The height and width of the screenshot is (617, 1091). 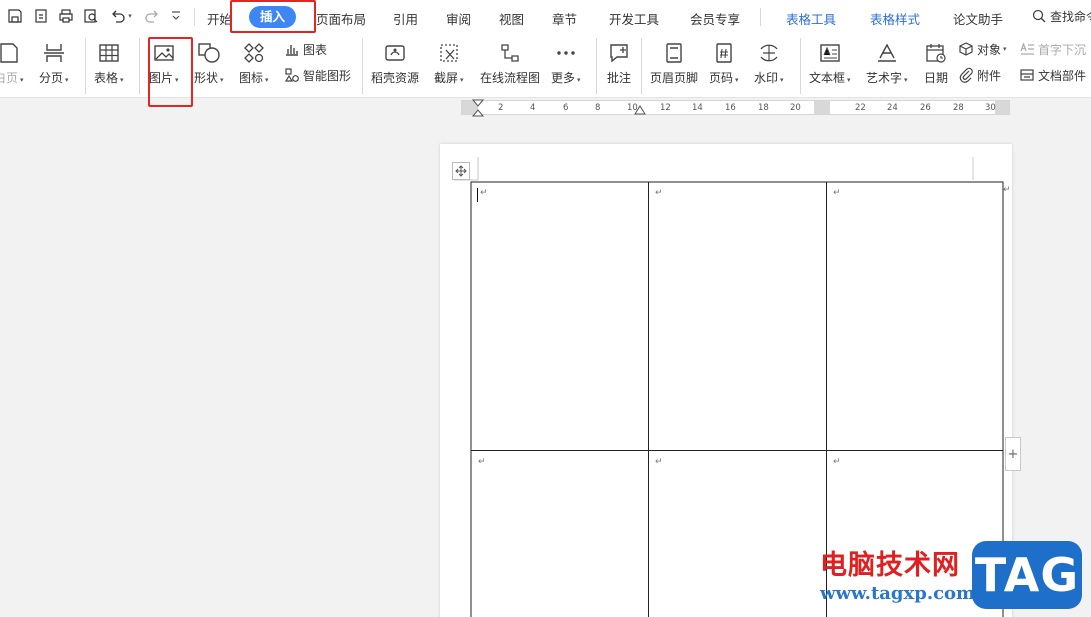 I want to click on tab-sections: 章节, so click(x=564, y=18).